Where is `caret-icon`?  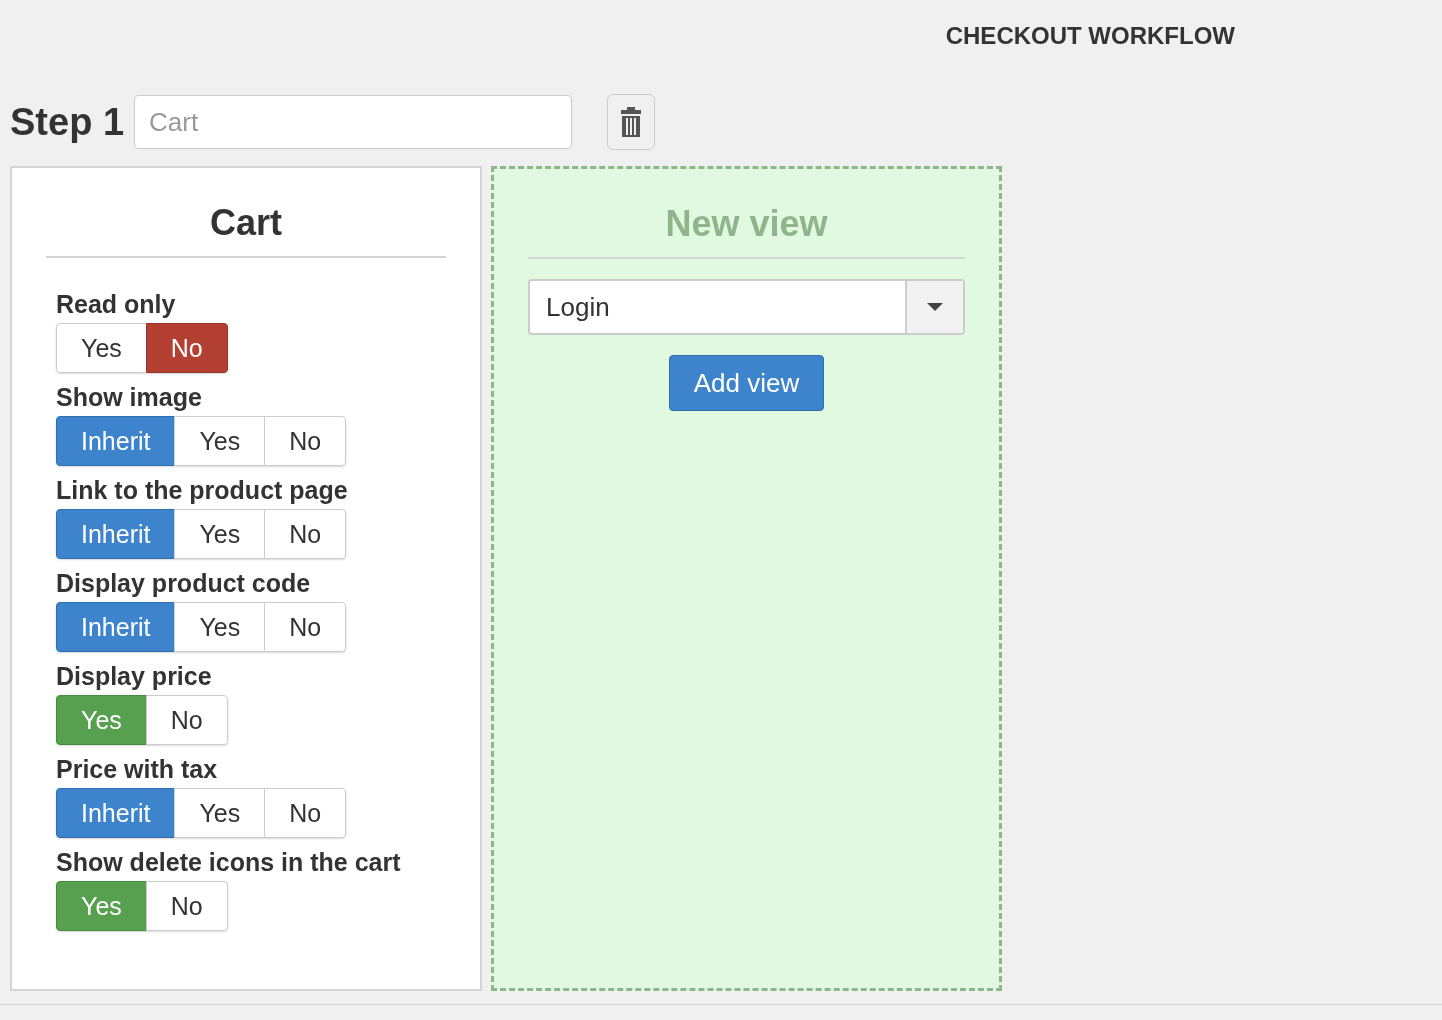 caret-icon is located at coordinates (935, 307).